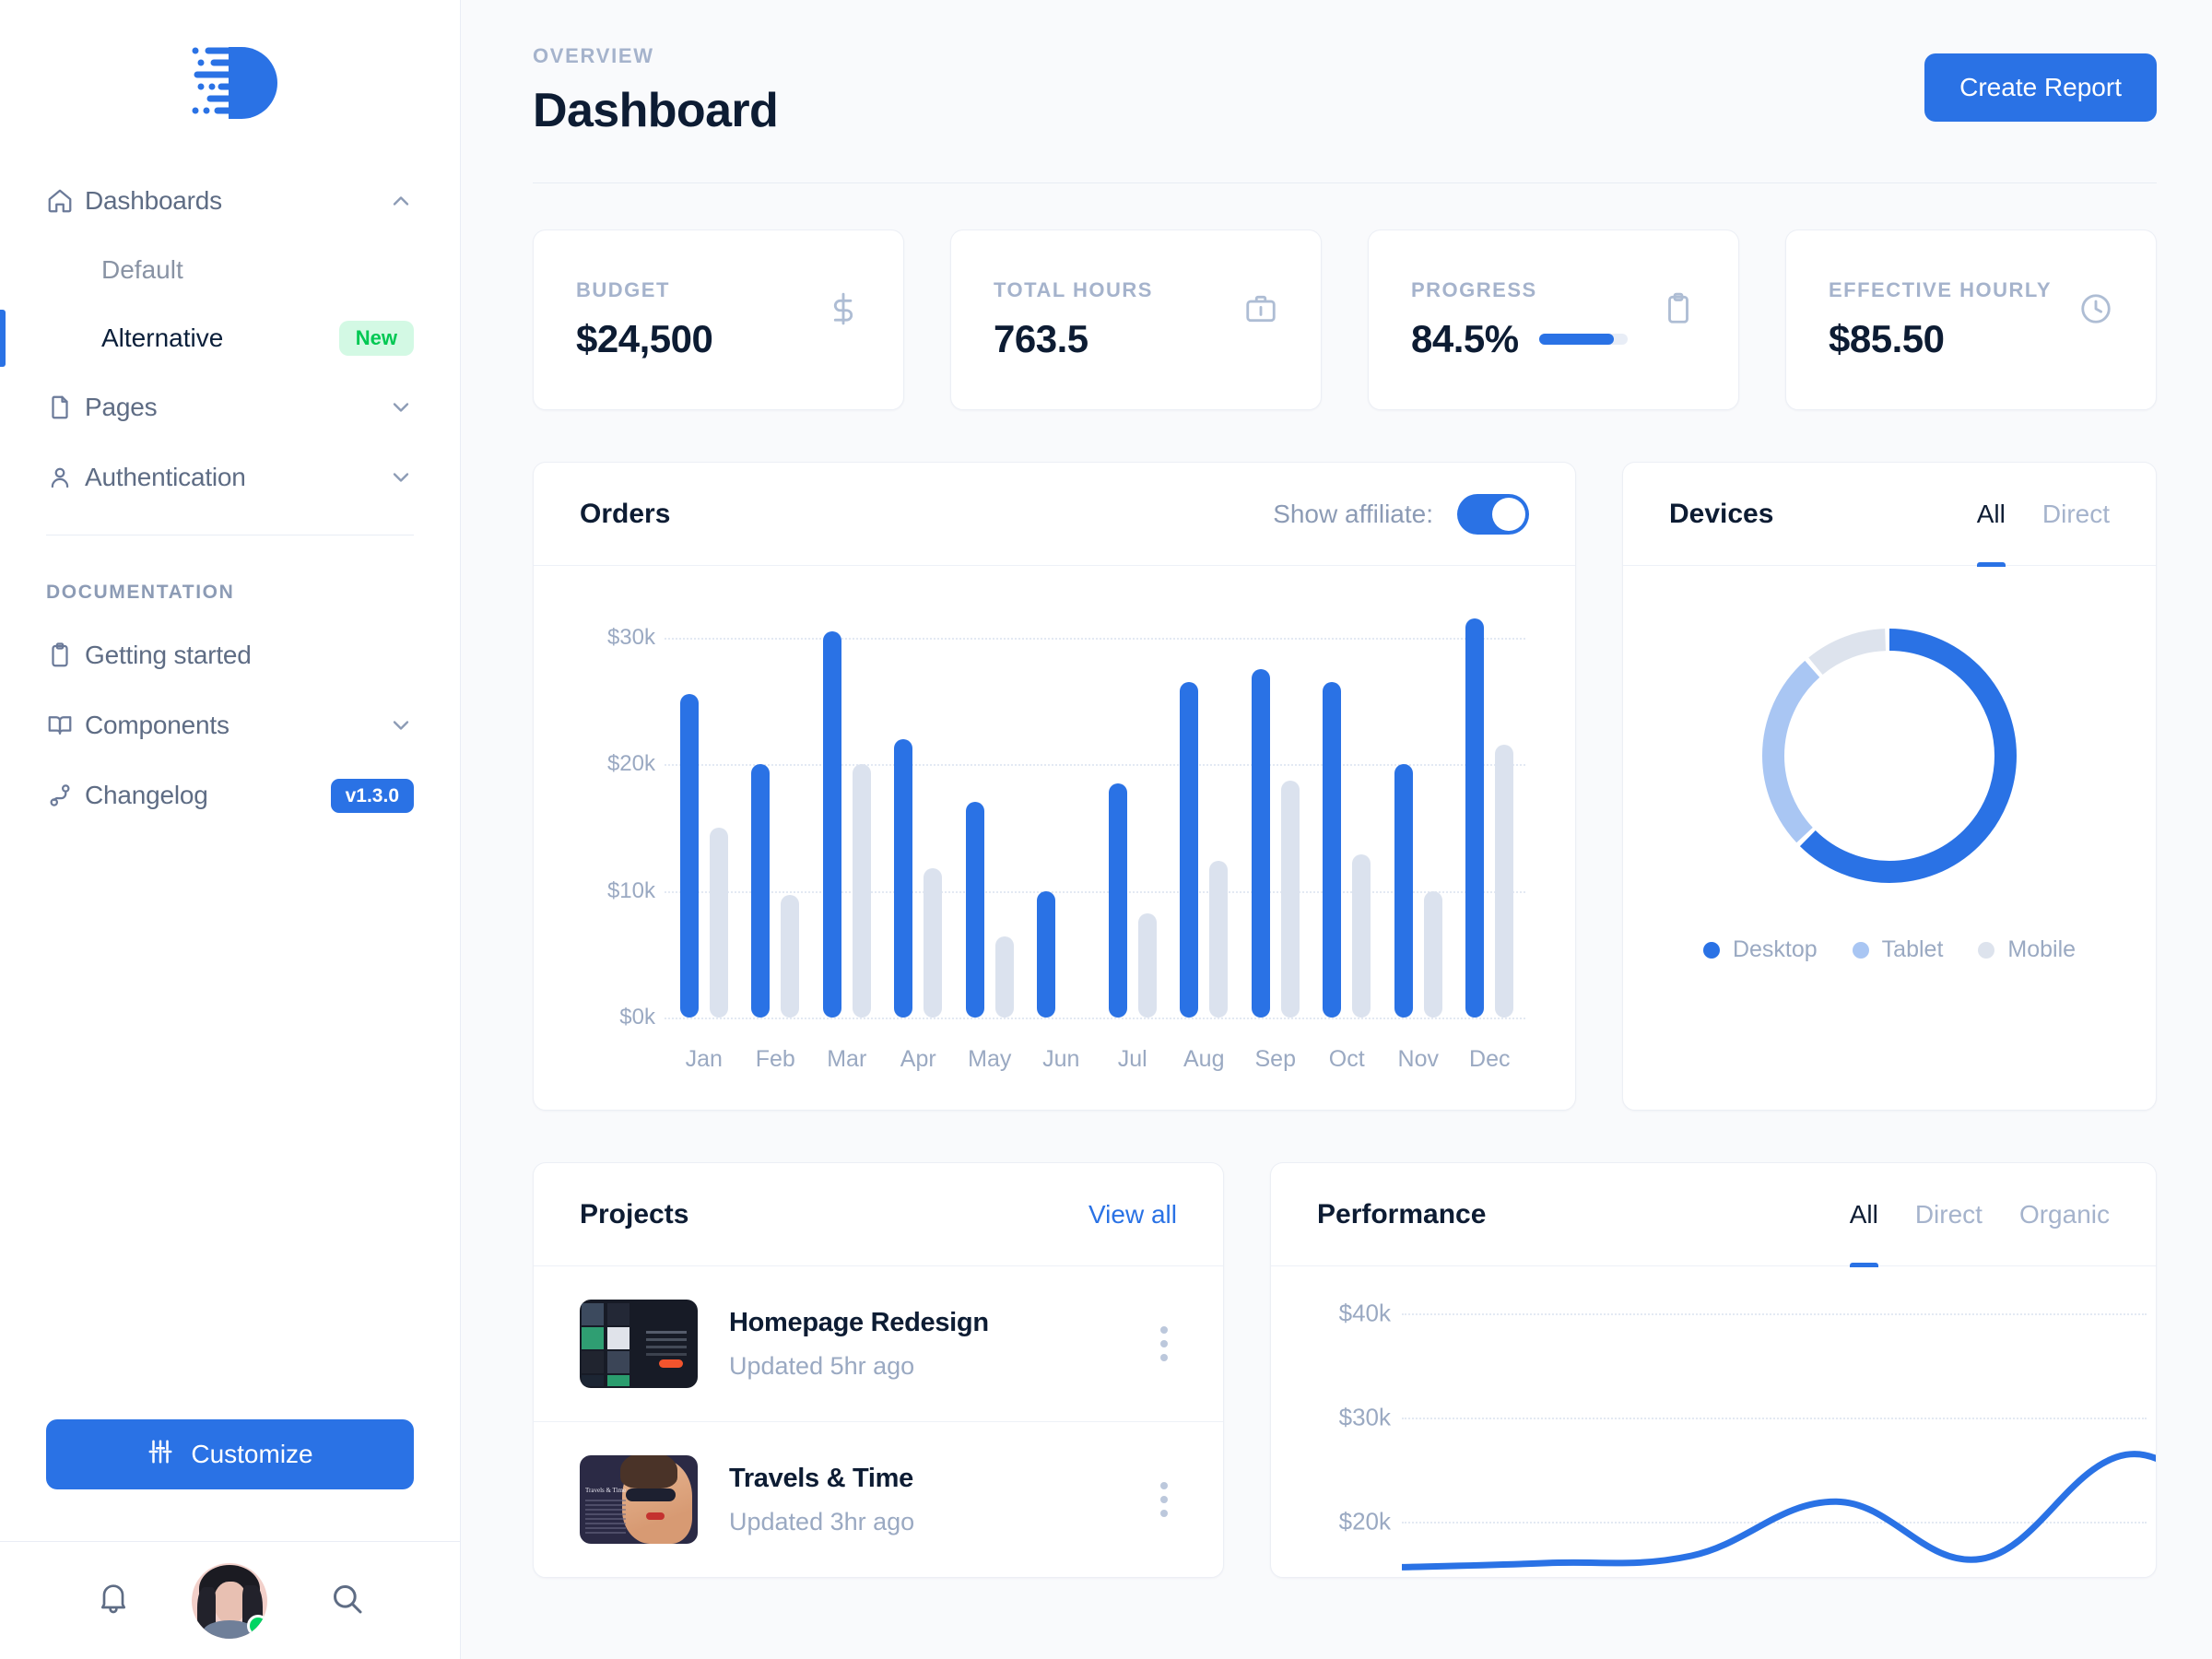  What do you see at coordinates (230, 795) in the screenshot?
I see `sidebar-item-changelog: Changelog v1.3.0` at bounding box center [230, 795].